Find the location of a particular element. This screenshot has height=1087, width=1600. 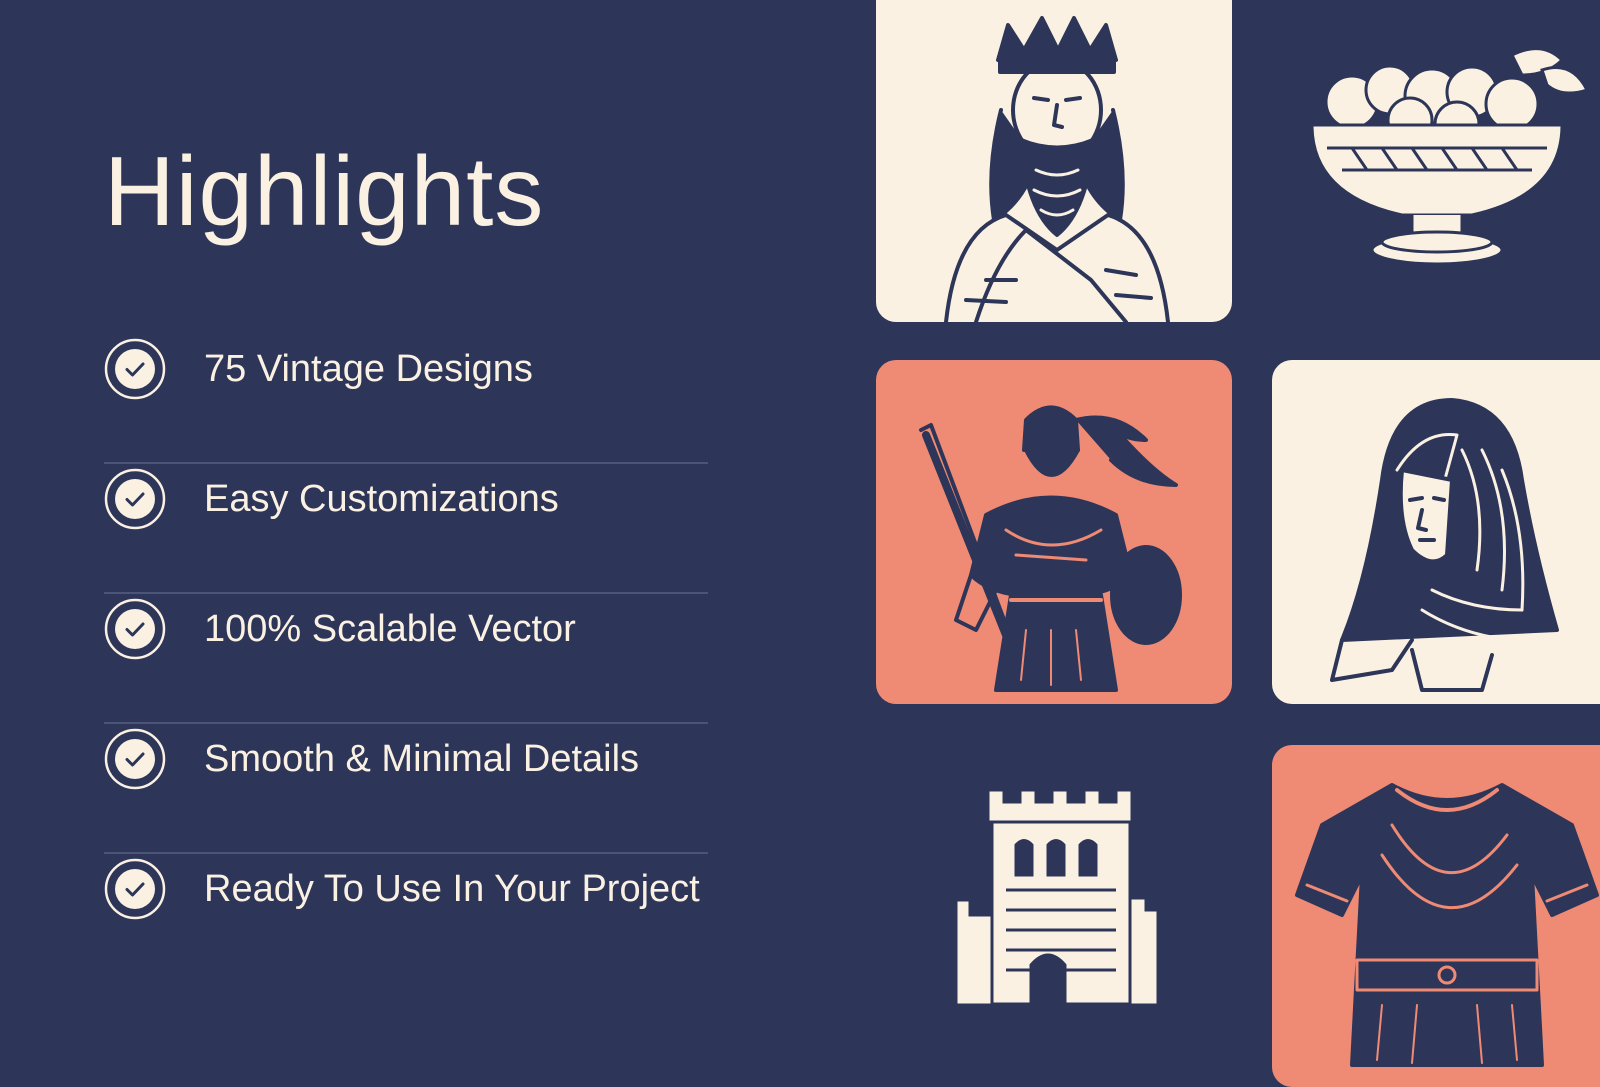

feature-item: 75 Vintage Designs is located at coordinates (406, 399).